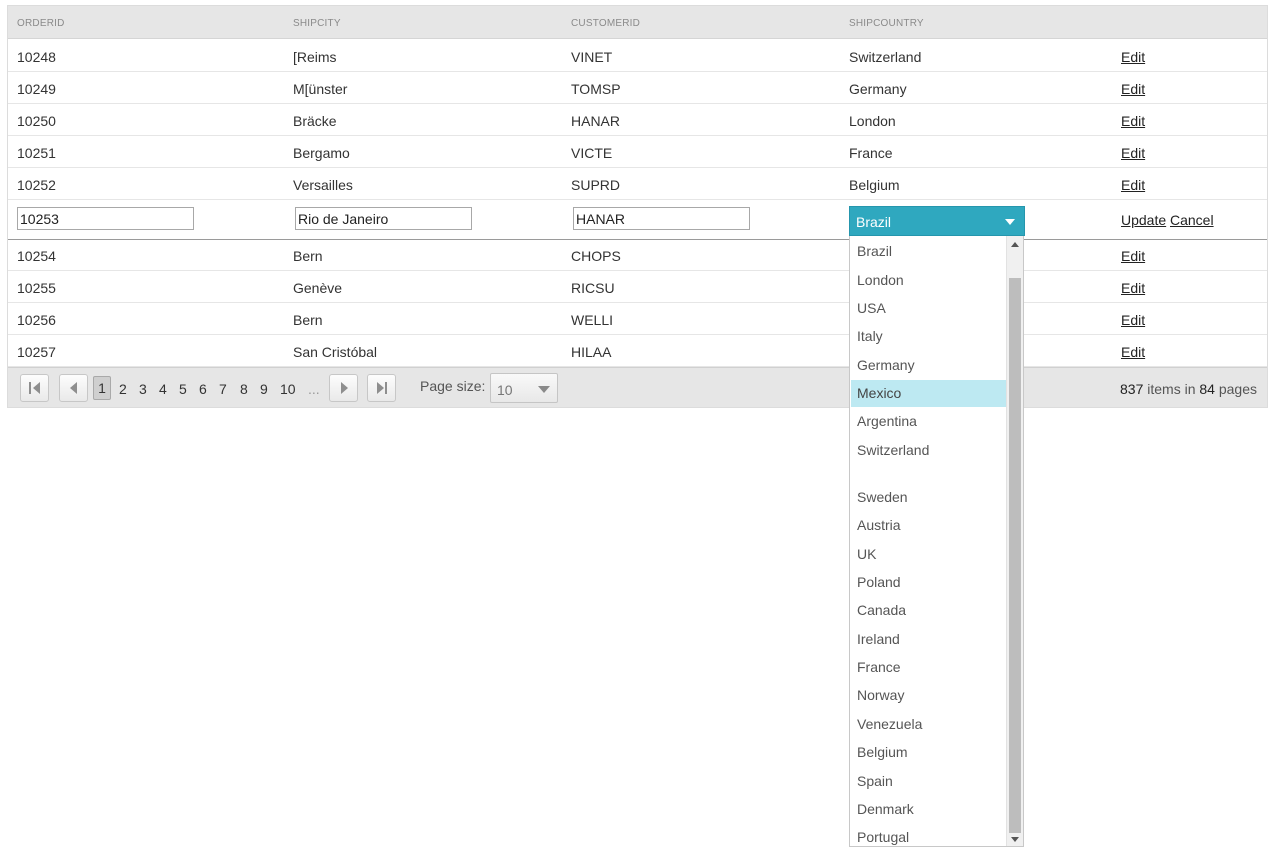 Image resolution: width=1272 pixels, height=847 pixels. I want to click on dropdown-option: Poland, so click(928, 582).